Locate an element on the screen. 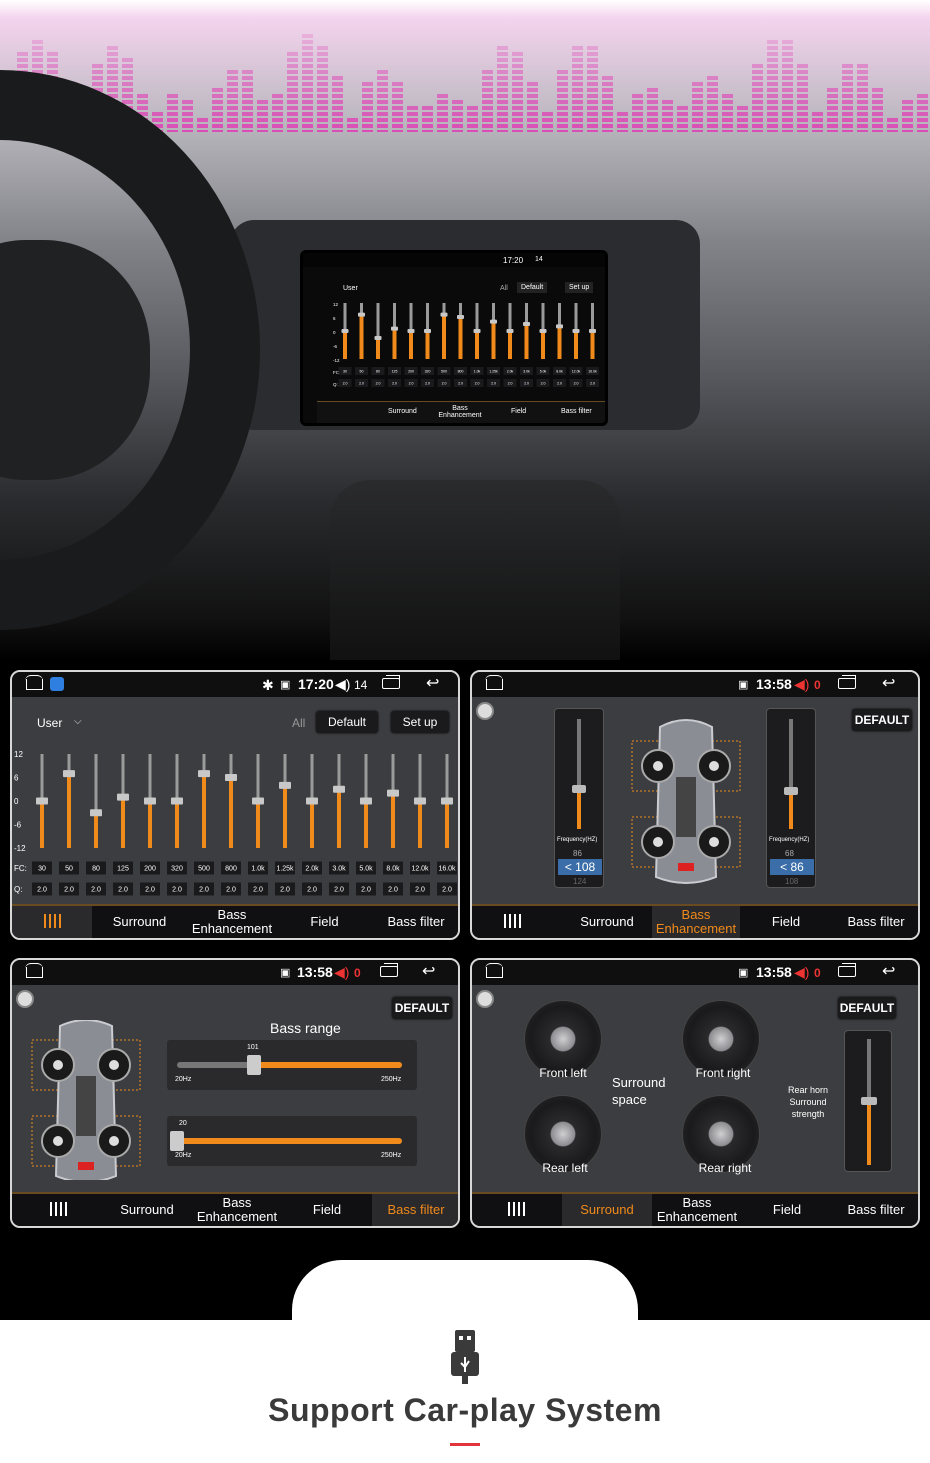  slider-1-handle is located at coordinates (253, 1065).